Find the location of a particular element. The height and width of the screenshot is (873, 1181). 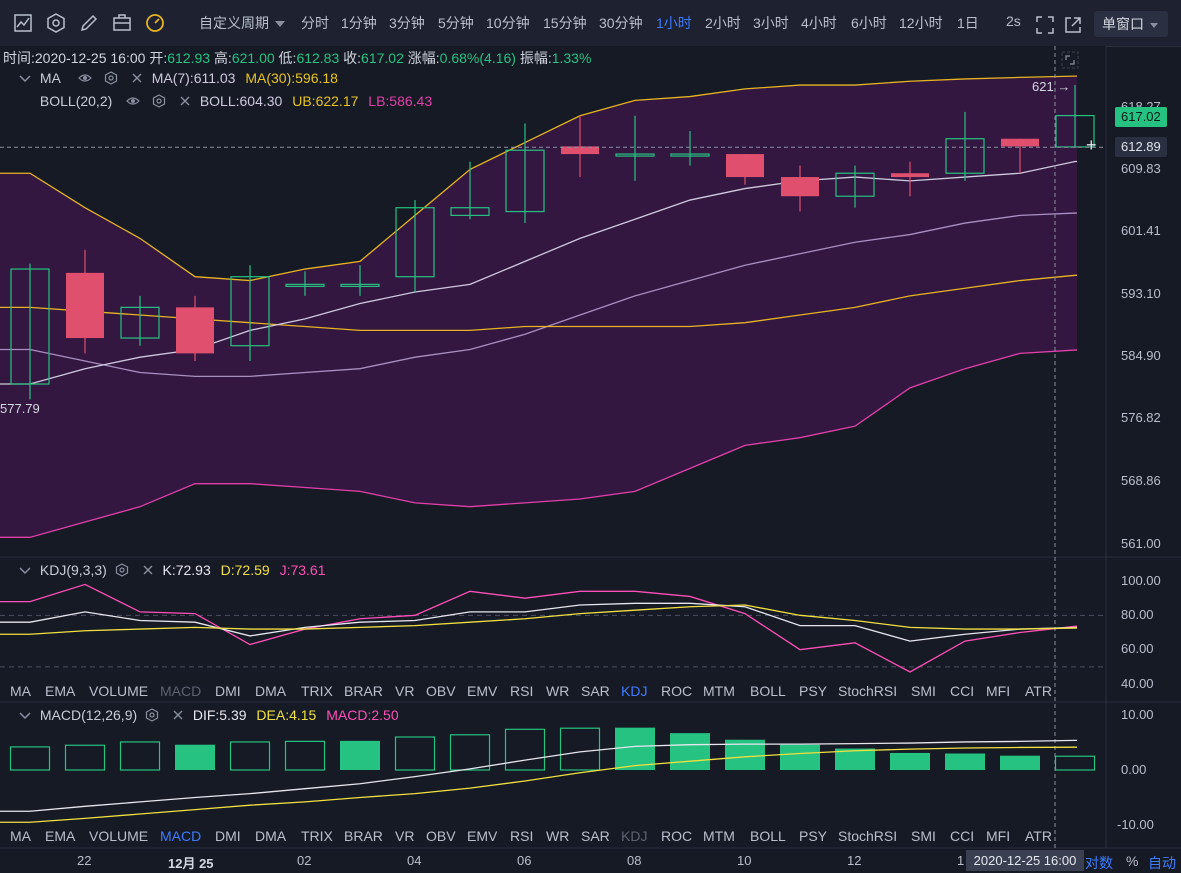

settings-hex-icon is located at coordinates (56, 23).